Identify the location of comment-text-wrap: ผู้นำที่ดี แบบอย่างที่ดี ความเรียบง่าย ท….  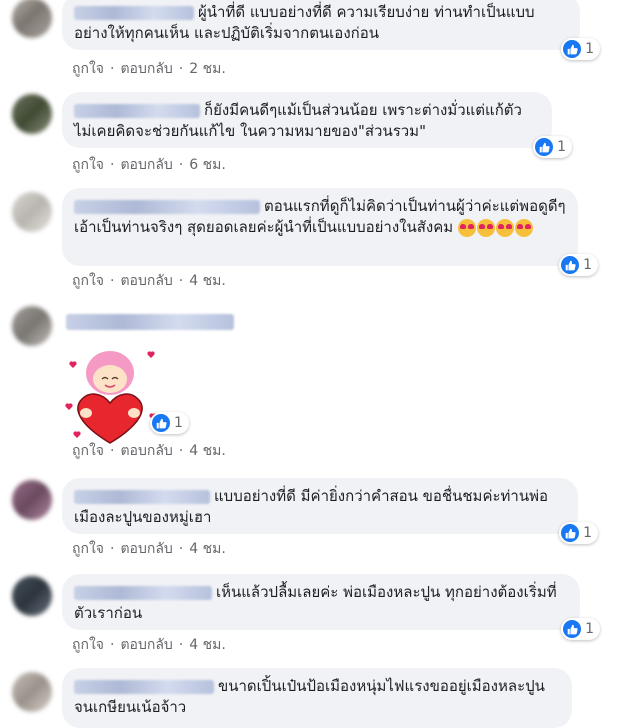
(321, 23).